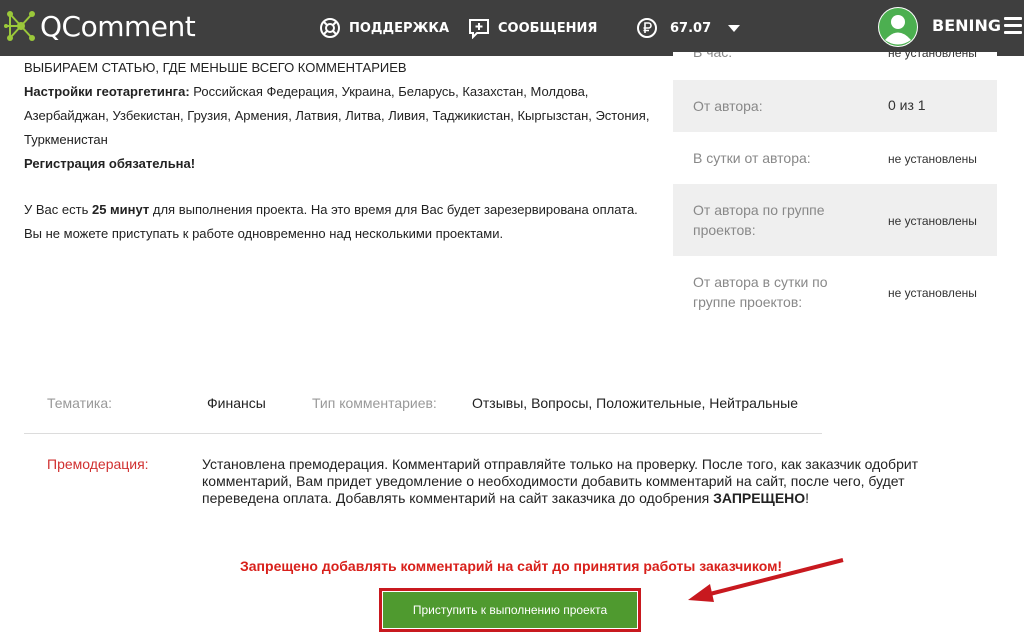  Describe the element at coordinates (330, 28) in the screenshot. I see `lifebuoy-icon` at that location.